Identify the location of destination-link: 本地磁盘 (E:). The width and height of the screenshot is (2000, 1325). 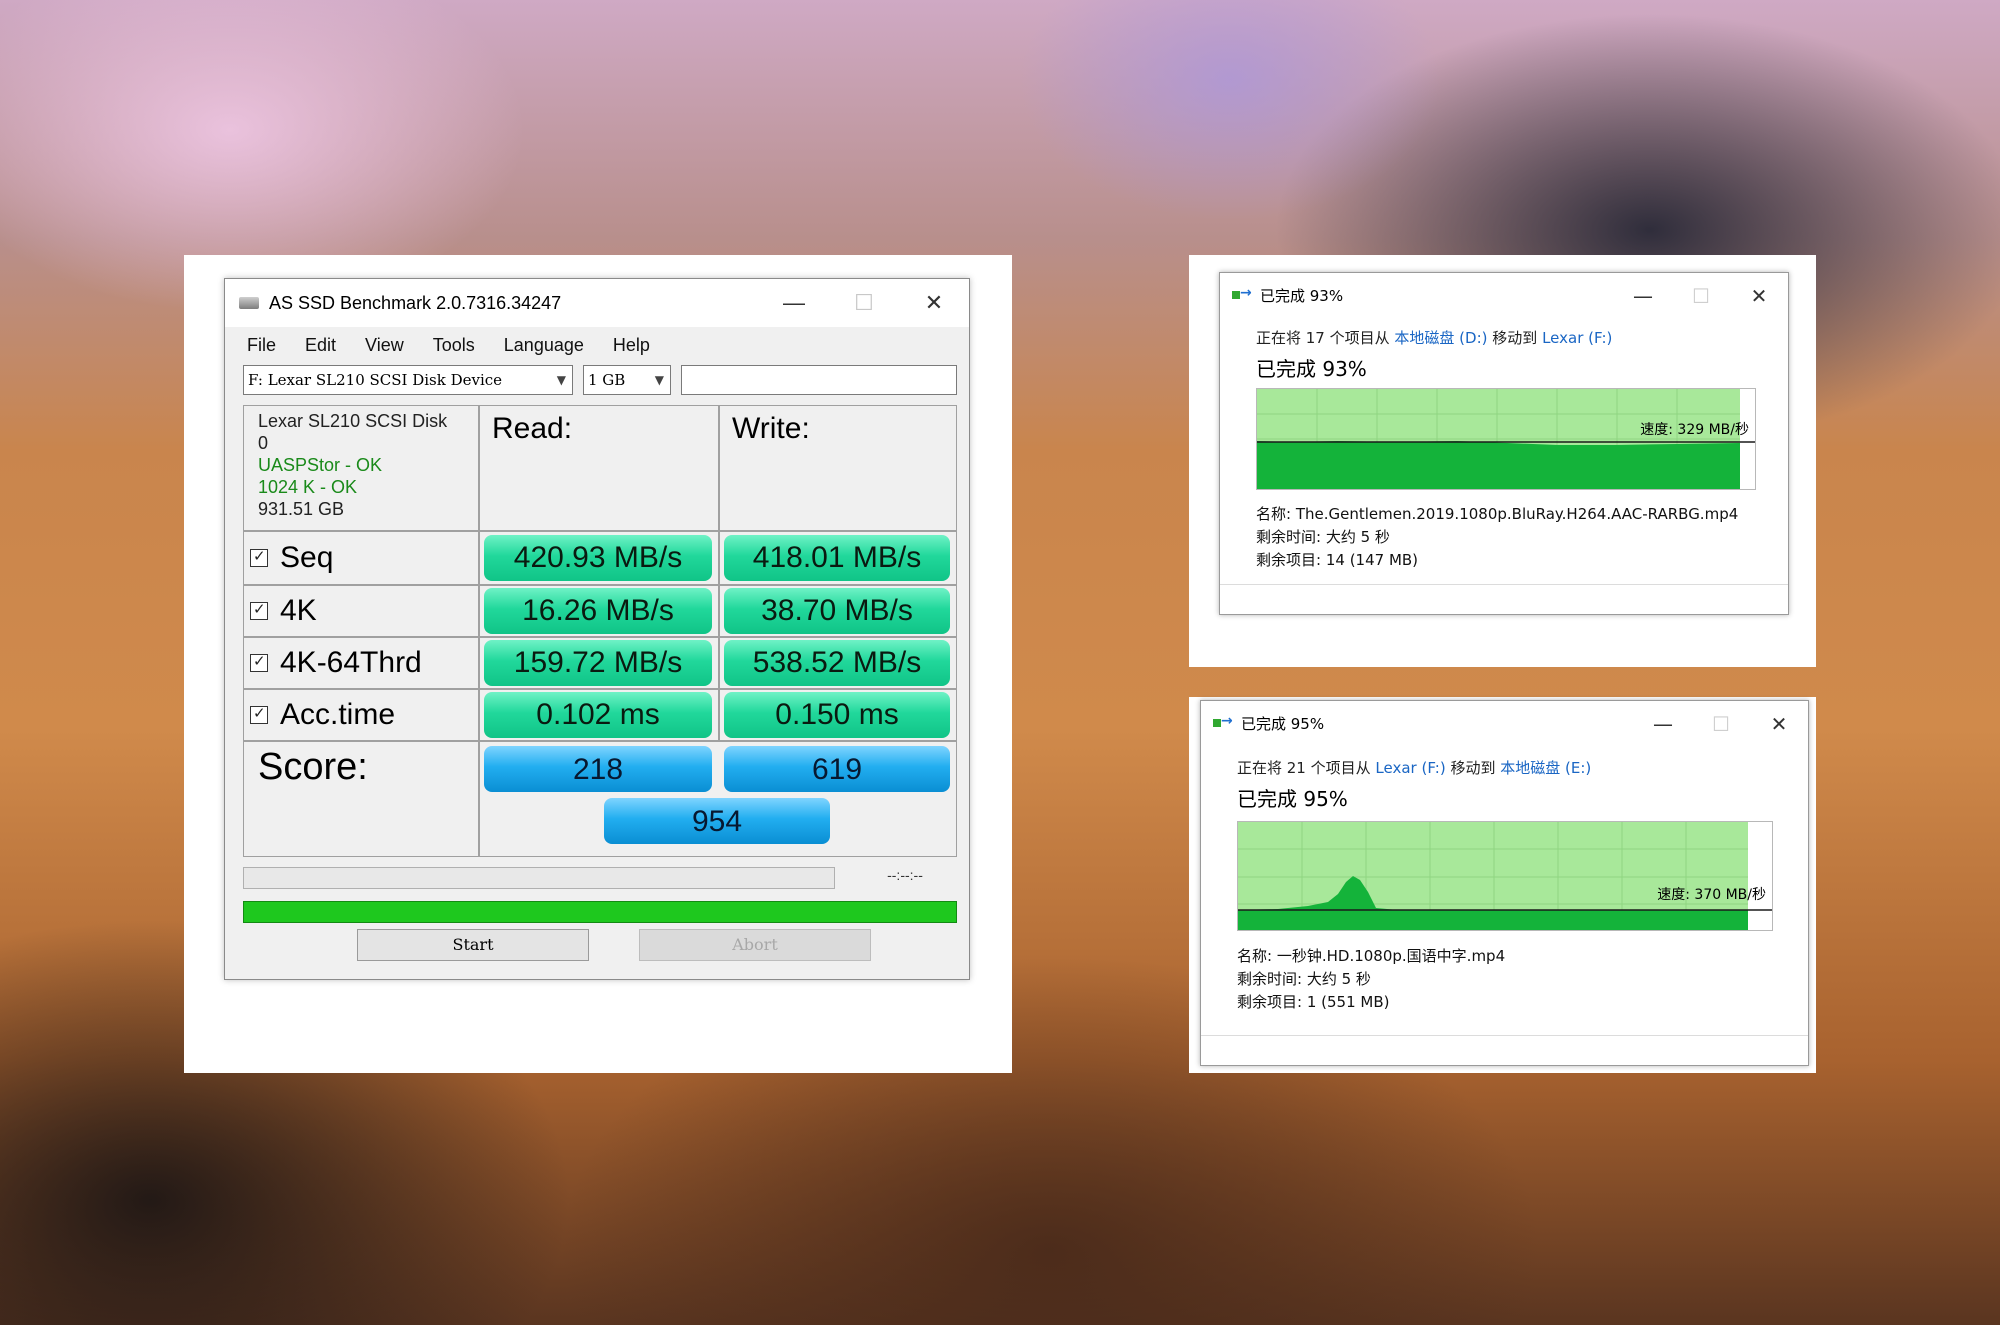
(1545, 768).